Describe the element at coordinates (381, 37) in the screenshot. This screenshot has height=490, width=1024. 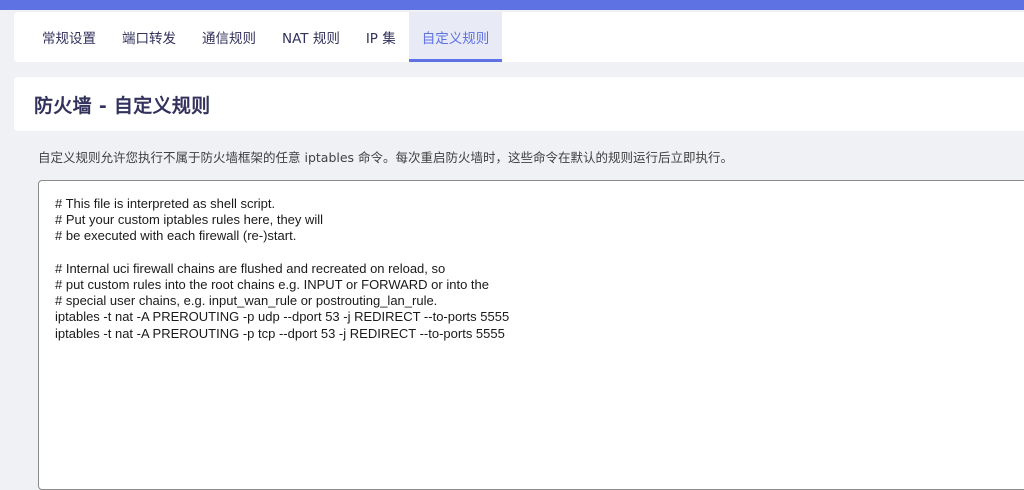
I see `tab-ip-sets: IP 集` at that location.